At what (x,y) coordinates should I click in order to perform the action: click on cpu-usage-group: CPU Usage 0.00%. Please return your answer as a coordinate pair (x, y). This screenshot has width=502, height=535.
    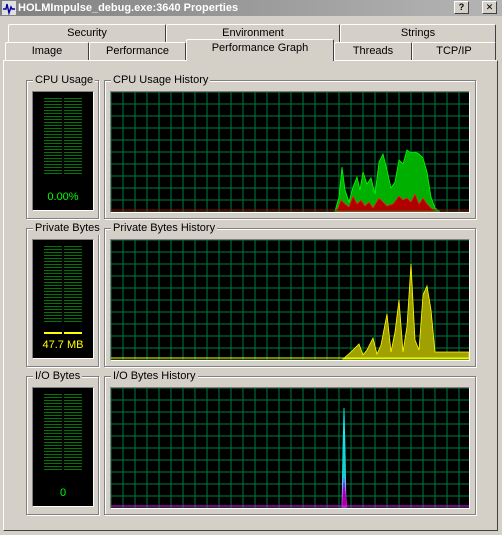
    Looking at the image, I should click on (62, 146).